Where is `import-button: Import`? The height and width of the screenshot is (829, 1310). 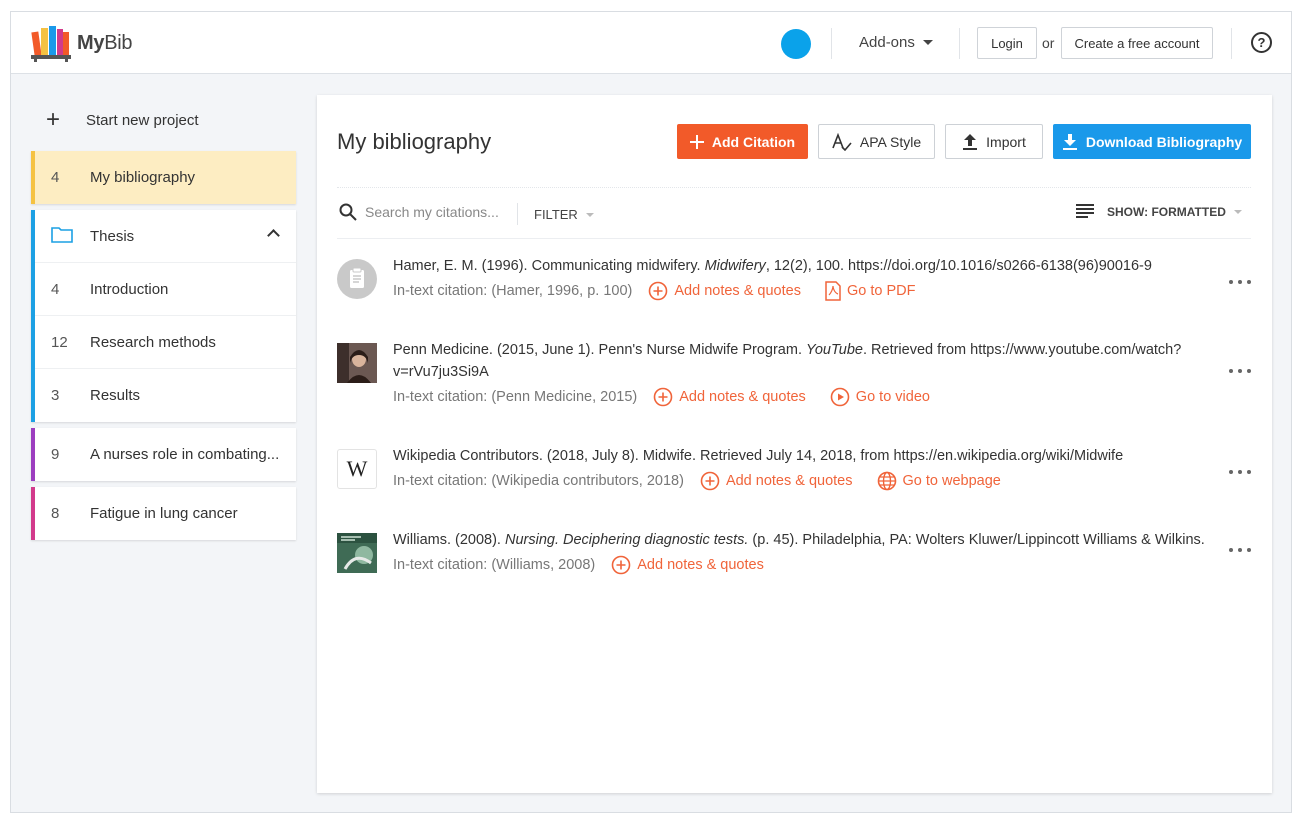
import-button: Import is located at coordinates (994, 141).